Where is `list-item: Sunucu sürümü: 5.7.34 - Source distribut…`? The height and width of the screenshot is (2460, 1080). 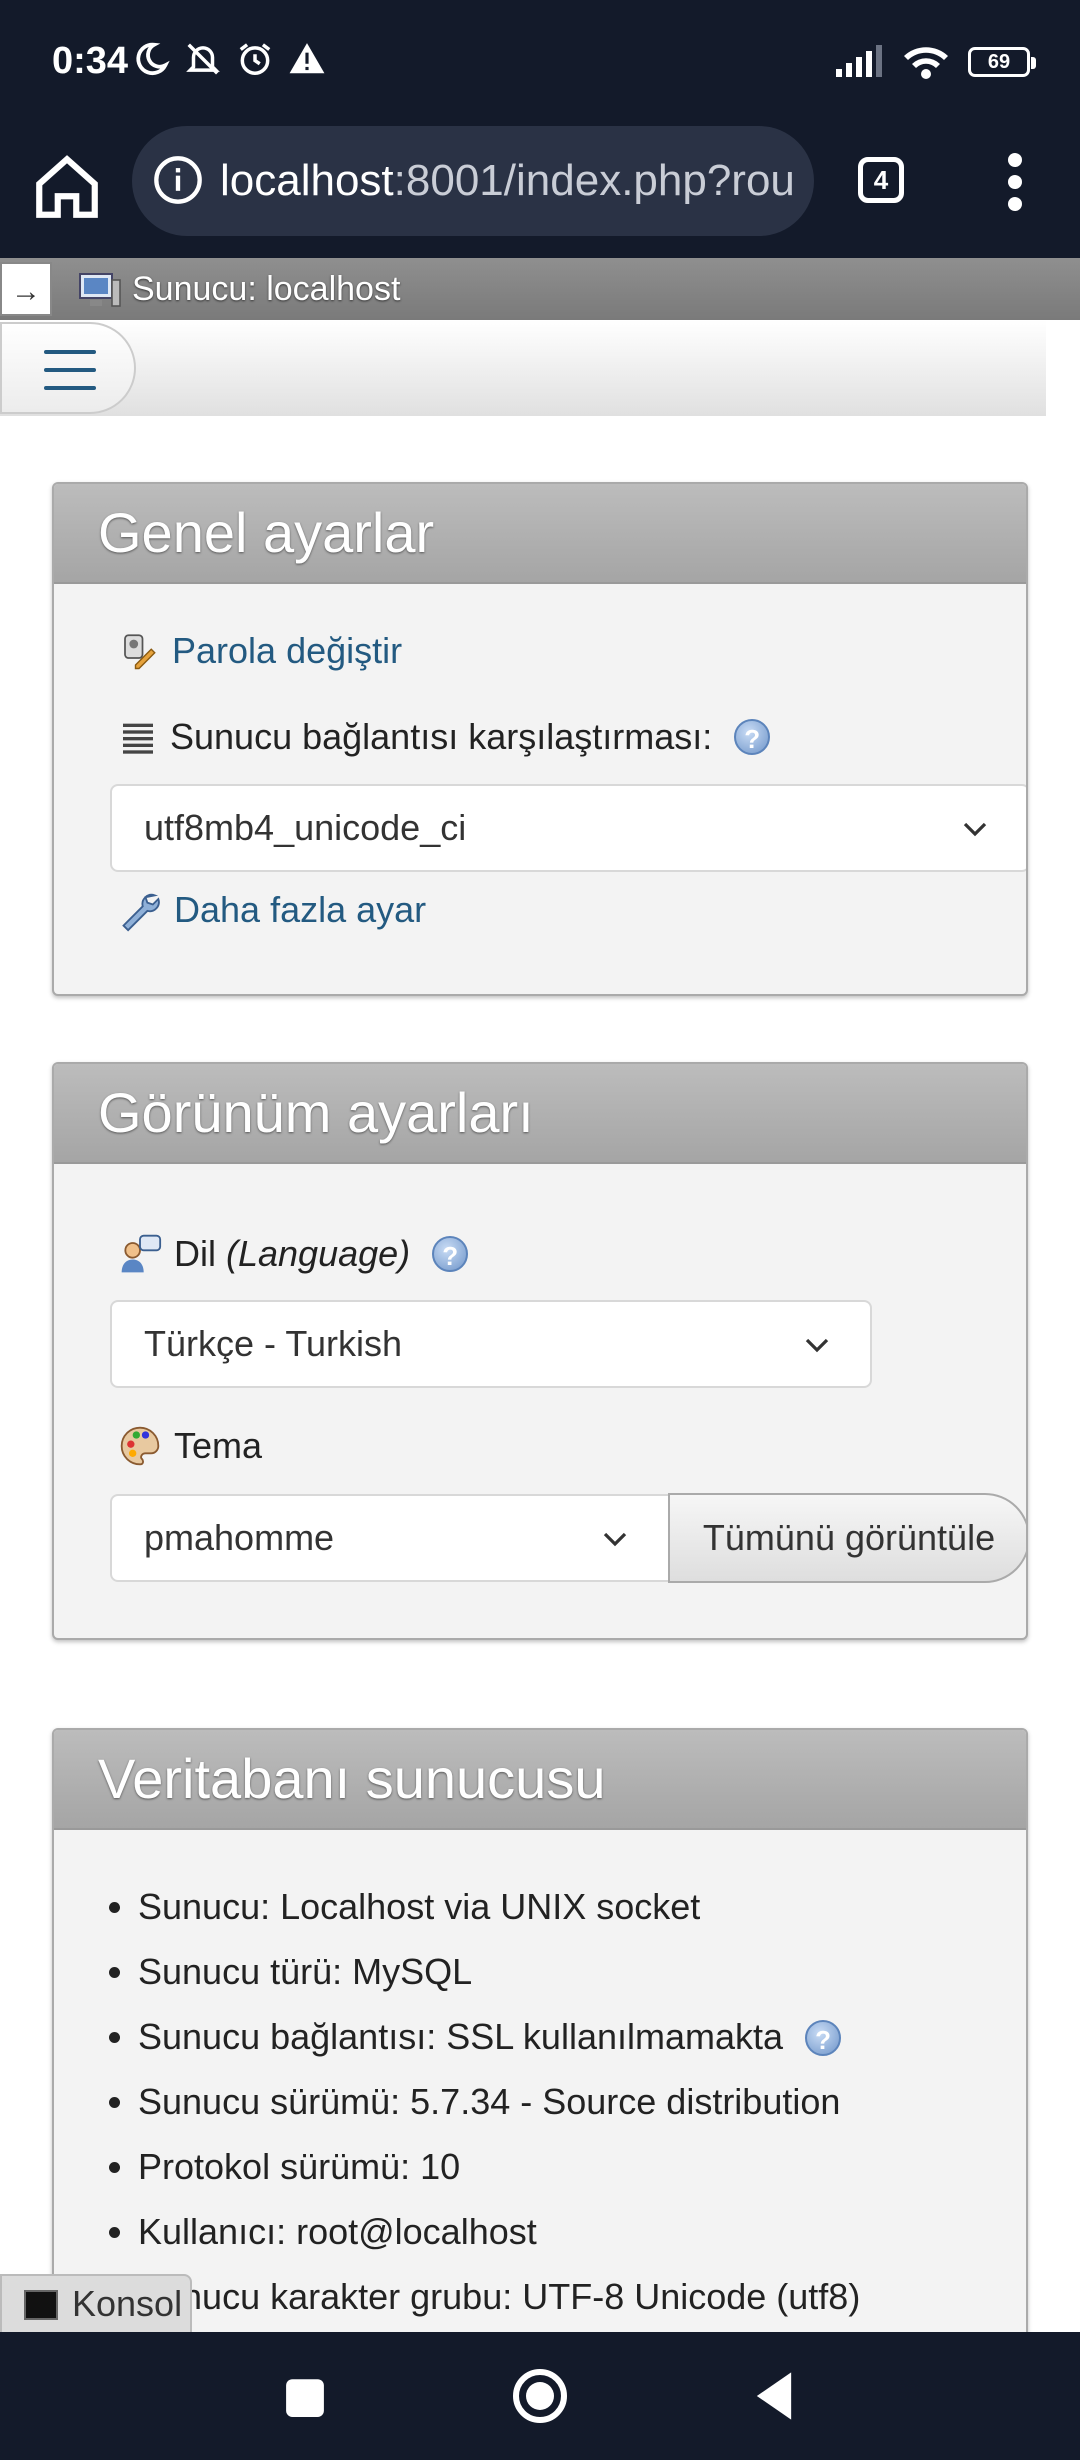
list-item: Sunucu sürümü: 5.7.34 - Source distribut… is located at coordinates (499, 2101).